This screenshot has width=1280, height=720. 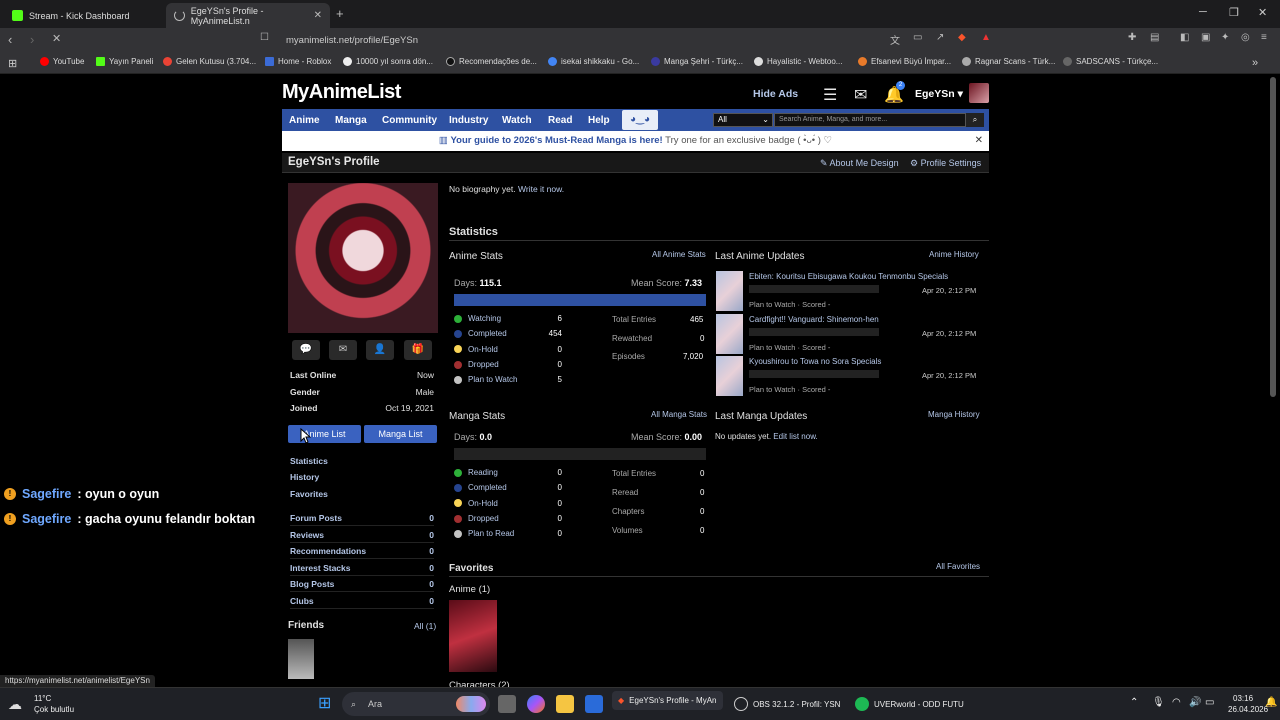 I want to click on all-manga-stats-link: All Manga Stats, so click(x=679, y=414).